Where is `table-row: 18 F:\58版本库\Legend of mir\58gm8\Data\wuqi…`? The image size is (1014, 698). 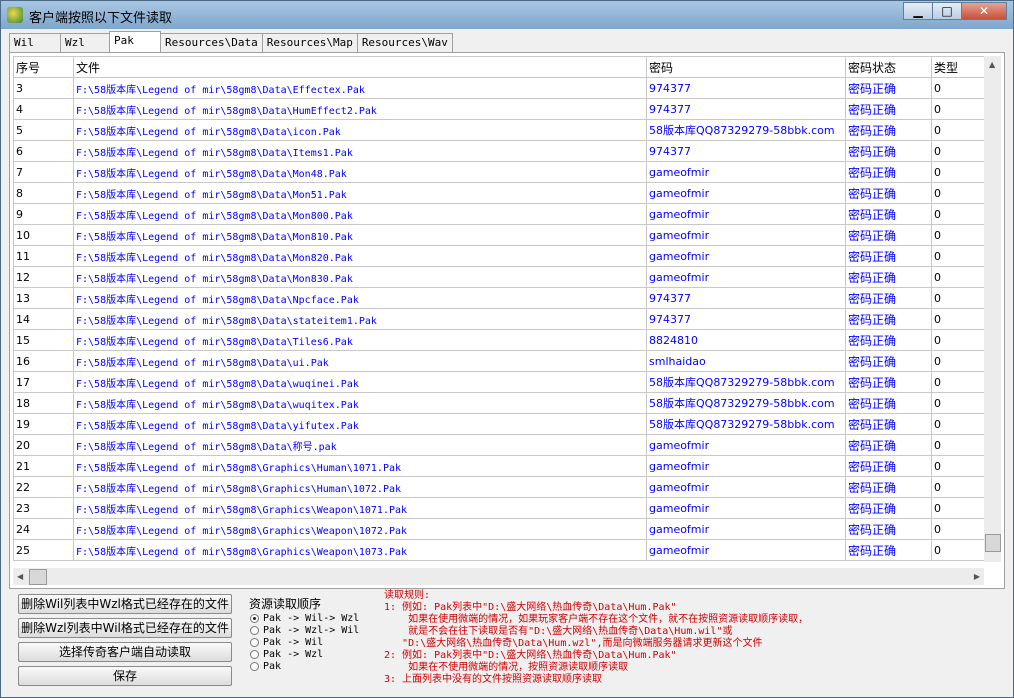
table-row: 18 F:\58版本库\Legend of mir\58gm8\Data\wuqi… is located at coordinates (498, 403).